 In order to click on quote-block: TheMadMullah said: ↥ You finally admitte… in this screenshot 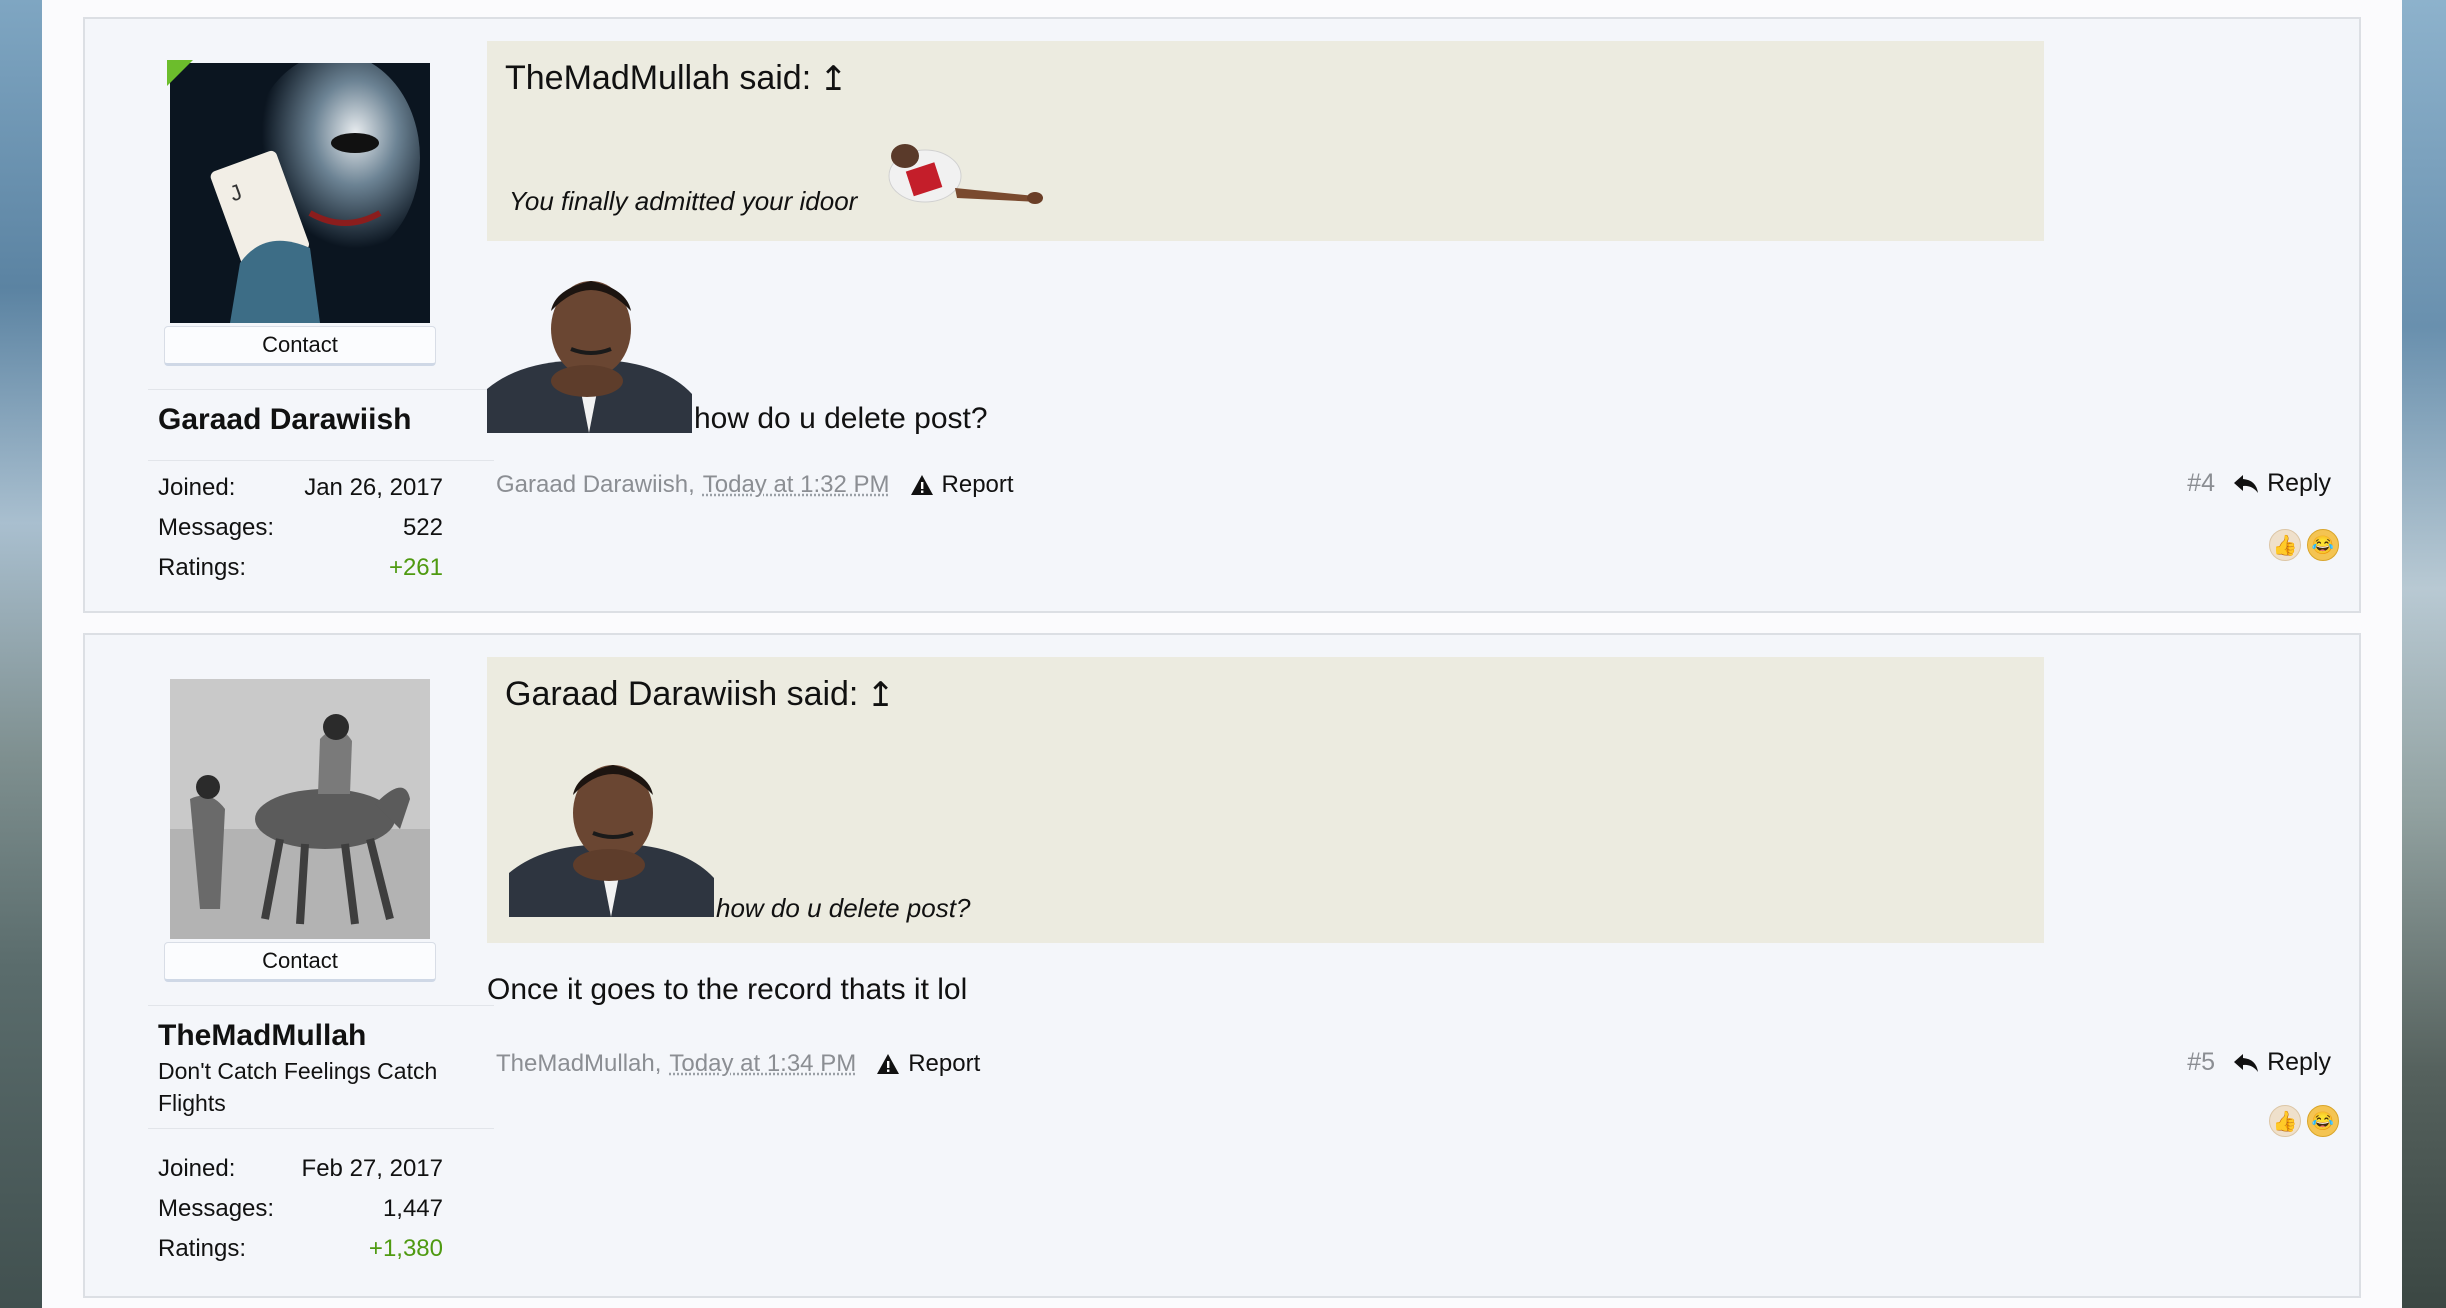, I will do `click(1265, 141)`.